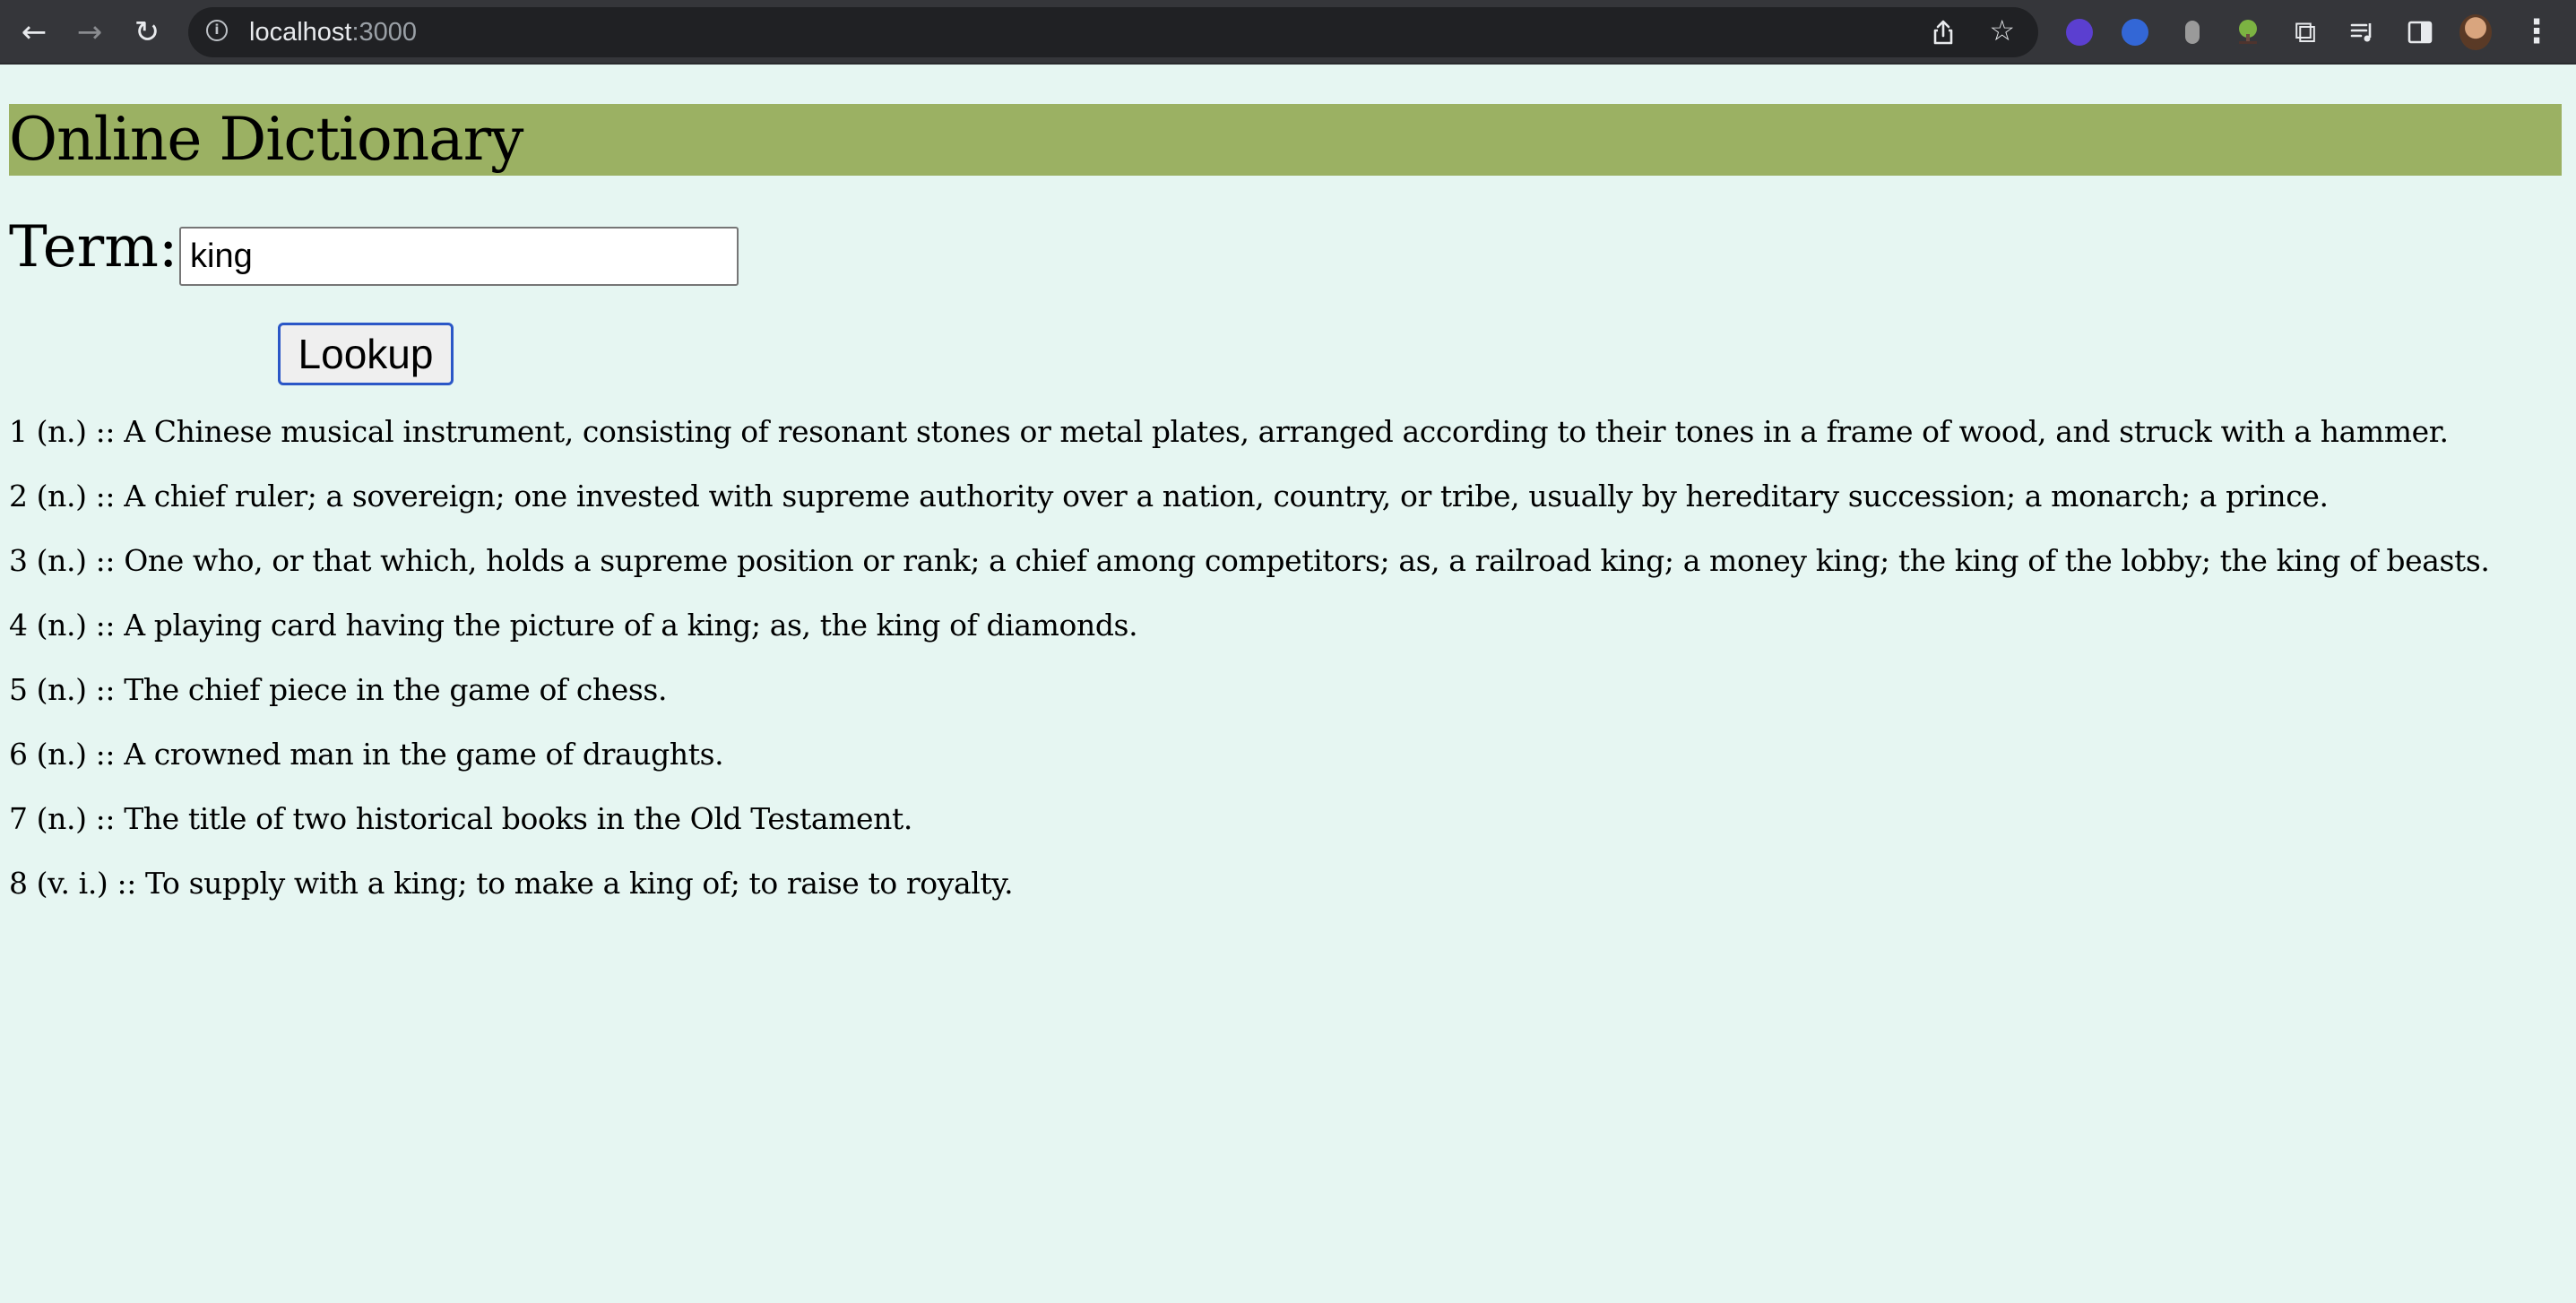  Describe the element at coordinates (2536, 32) in the screenshot. I see `chrome-menu-icon: ⋮` at that location.